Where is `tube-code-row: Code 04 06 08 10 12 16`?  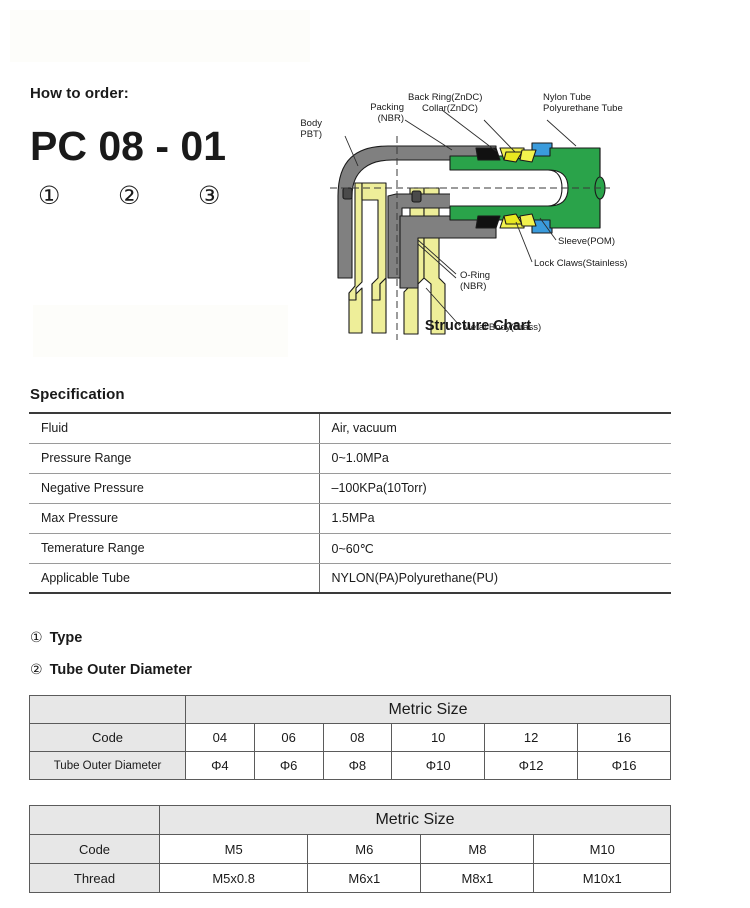 tube-code-row: Code 04 06 08 10 12 16 is located at coordinates (350, 737).